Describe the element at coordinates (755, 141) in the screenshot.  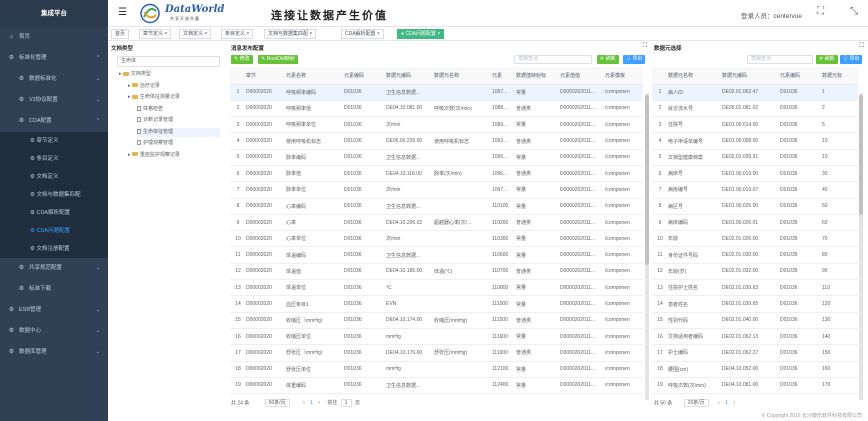
I see `table-row: 4 电子申请单编号 DE01.00.008.00 D01036 10` at that location.